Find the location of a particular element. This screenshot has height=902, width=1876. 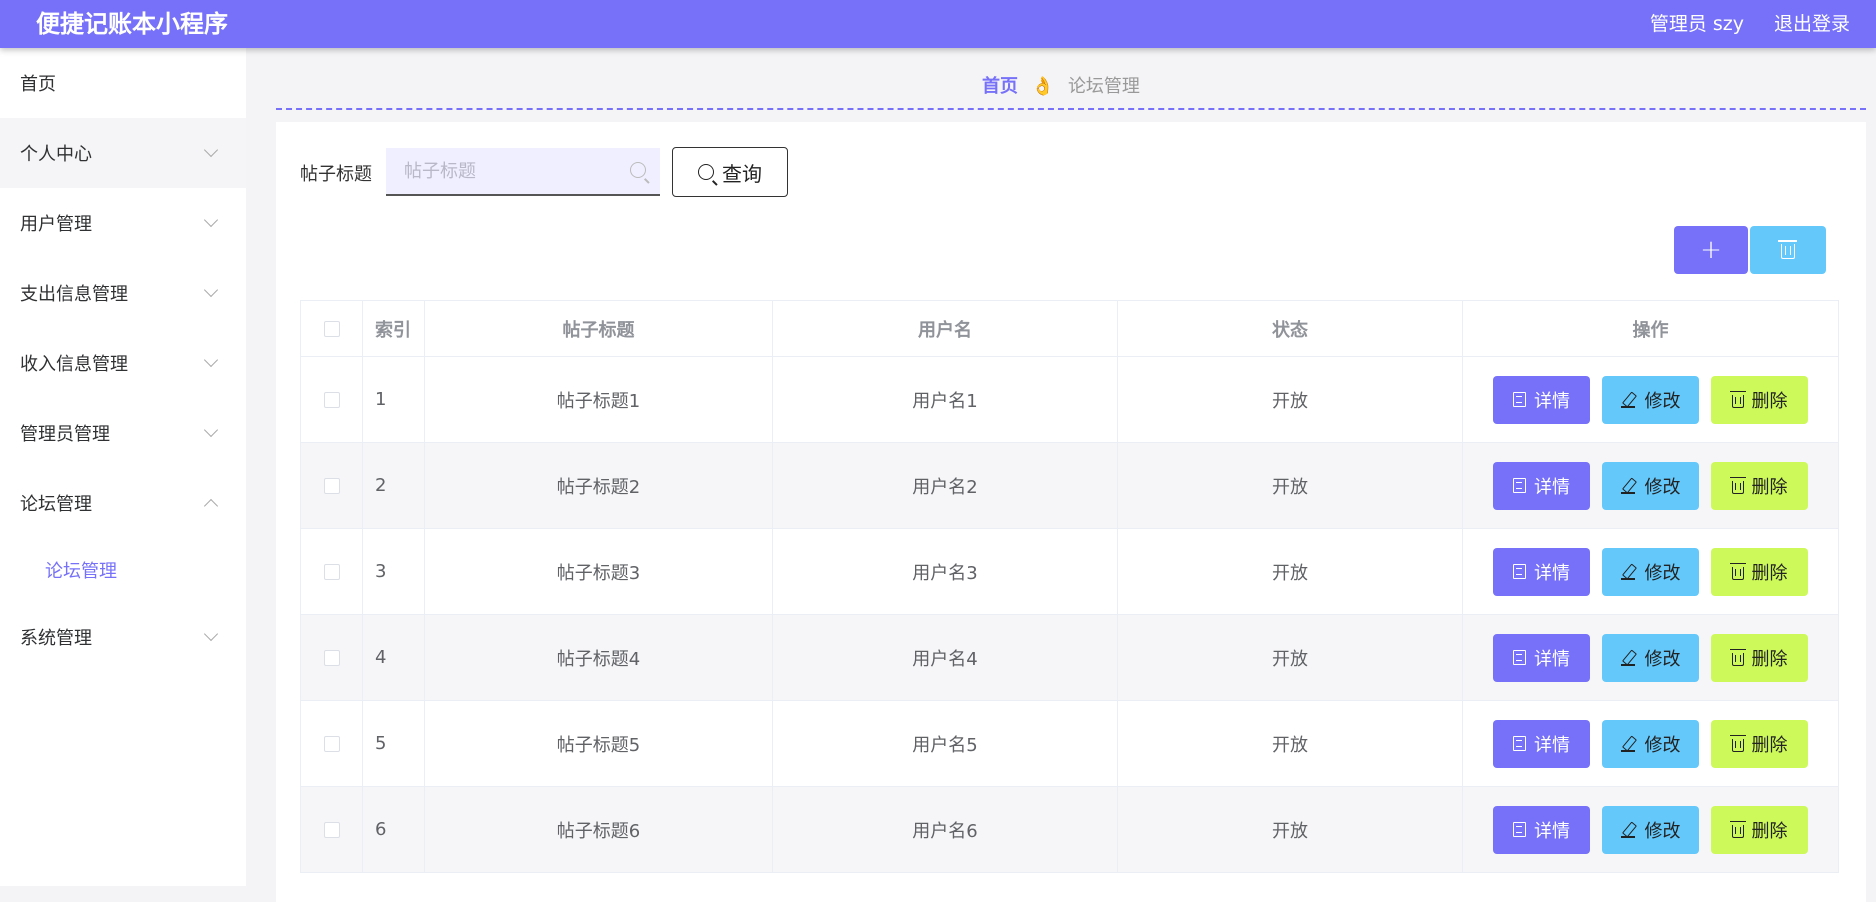

cell-title: 帖子标题2 is located at coordinates (598, 485).